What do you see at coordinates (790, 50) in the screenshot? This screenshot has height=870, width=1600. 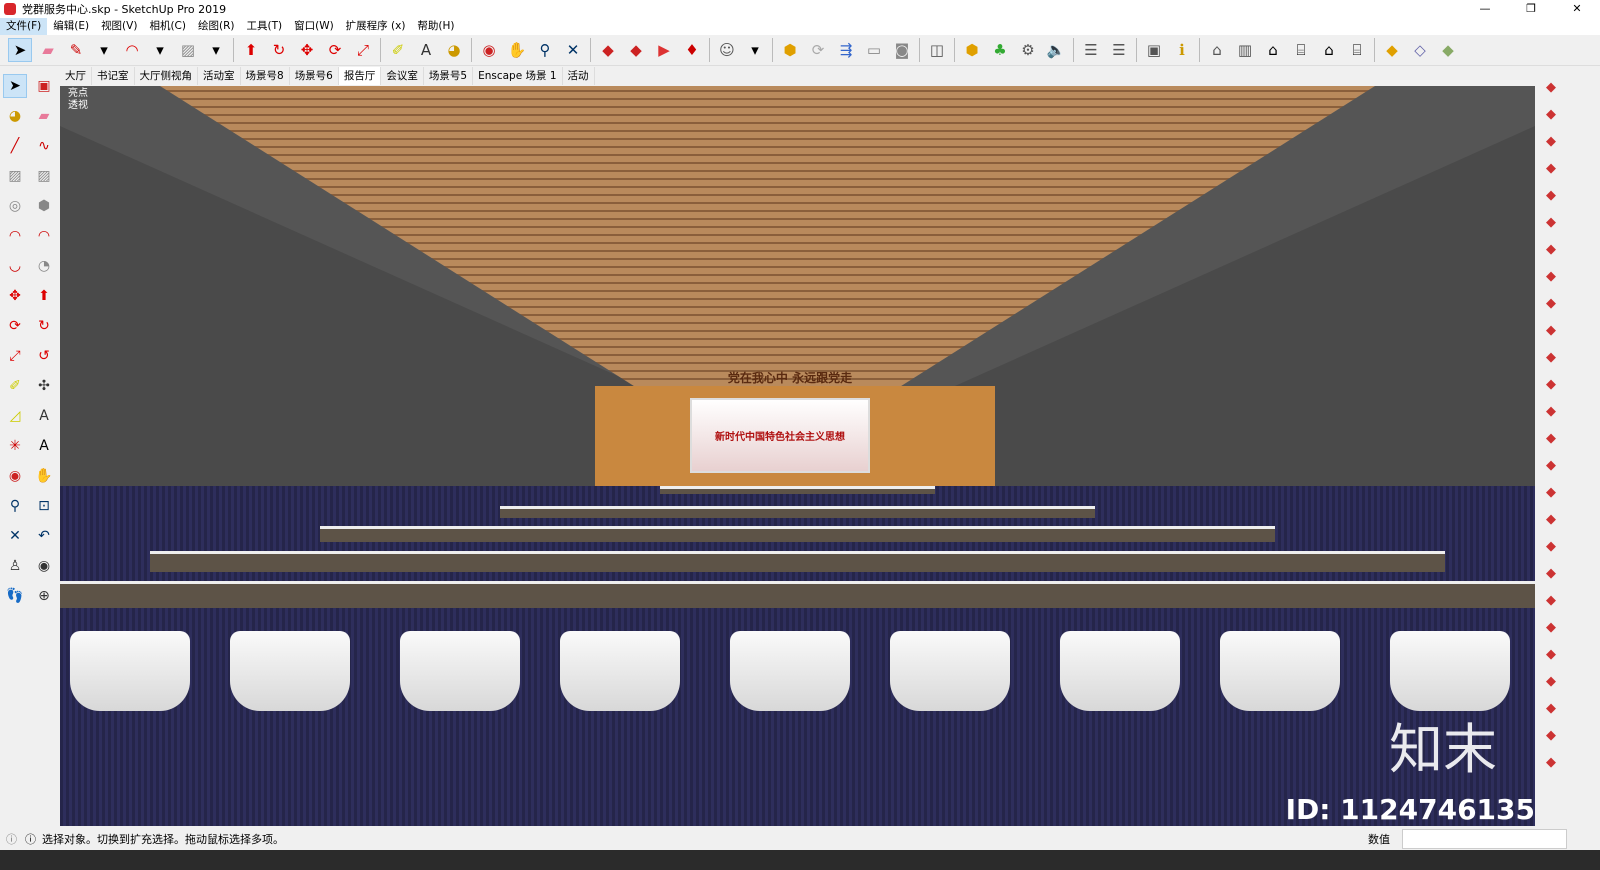 I see `enscape-start-icon: ⬢` at bounding box center [790, 50].